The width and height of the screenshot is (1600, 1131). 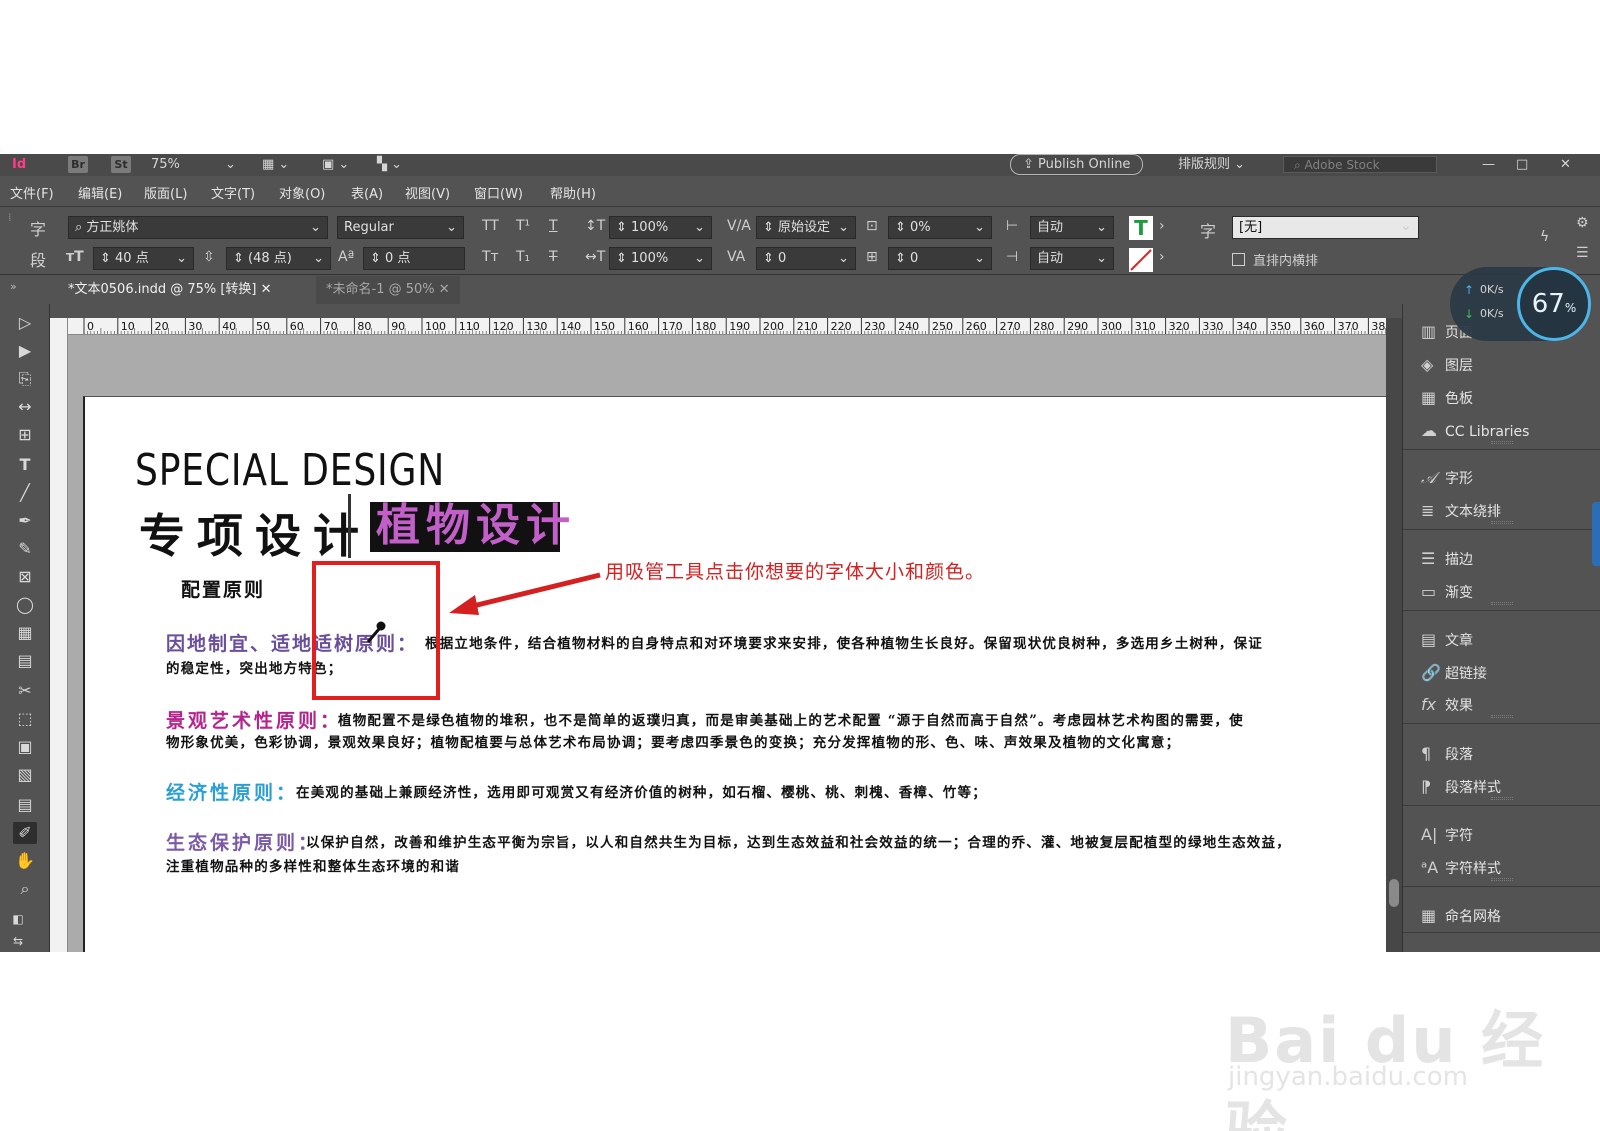 I want to click on panel-character-styles: ᵃA 字符样式, so click(x=1461, y=868).